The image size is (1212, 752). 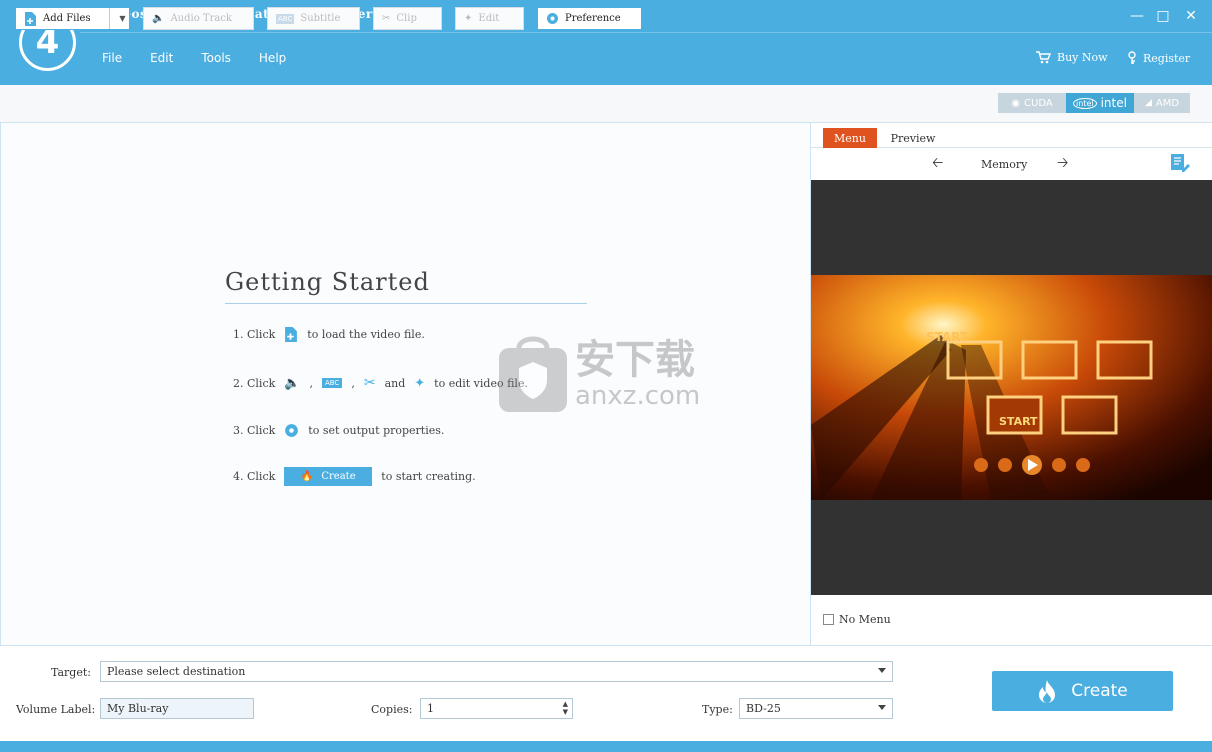 I want to click on subtitle-button: ABC Subtitle, so click(x=313, y=18).